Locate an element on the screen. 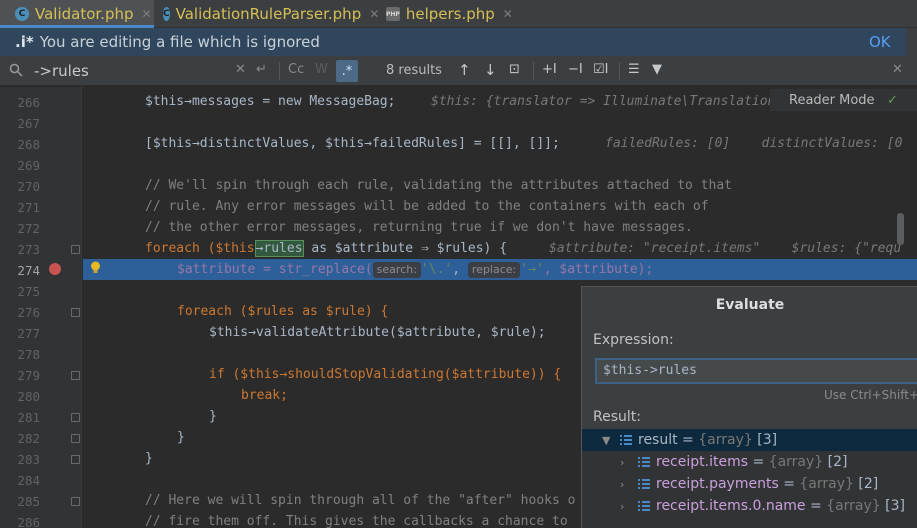 The width and height of the screenshot is (917, 528). select-all-icon: ⊡ is located at coordinates (514, 69).